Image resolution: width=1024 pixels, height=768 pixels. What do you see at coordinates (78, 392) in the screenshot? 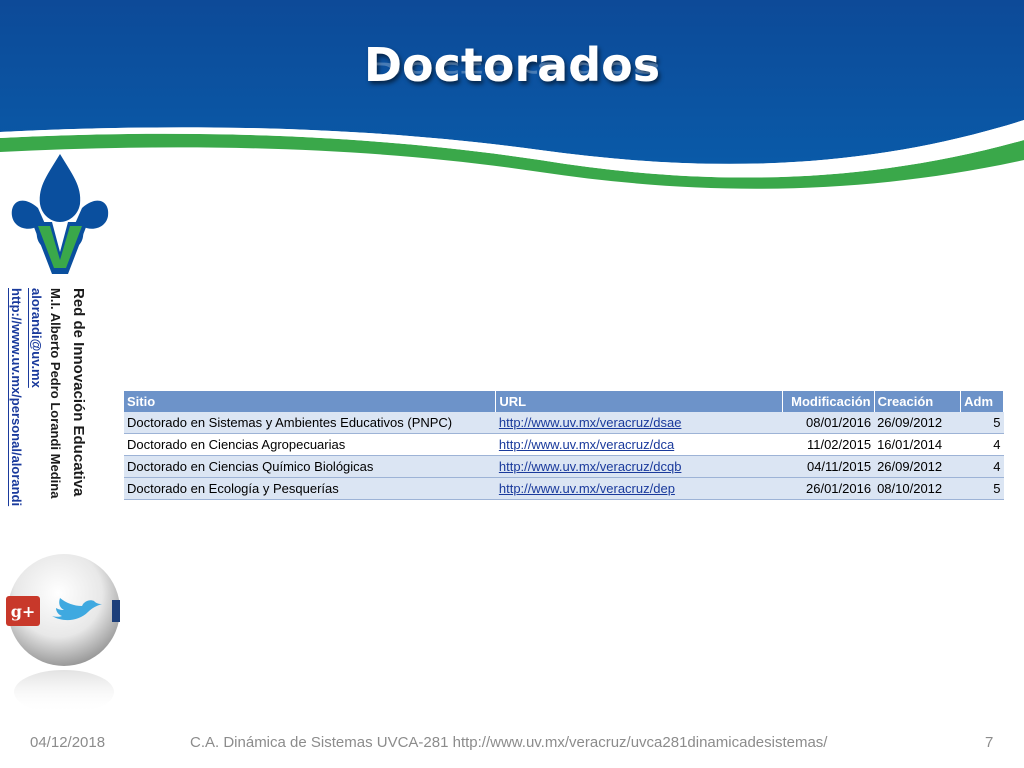
I see `network-name: Red de Innovación Educativa` at bounding box center [78, 392].